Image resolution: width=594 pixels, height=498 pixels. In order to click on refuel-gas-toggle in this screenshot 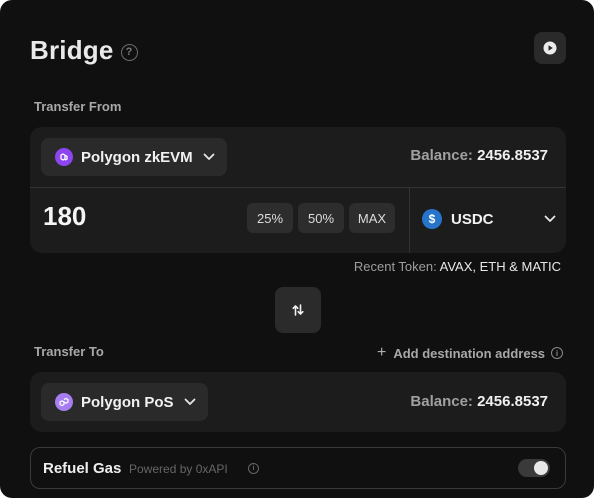, I will do `click(534, 468)`.